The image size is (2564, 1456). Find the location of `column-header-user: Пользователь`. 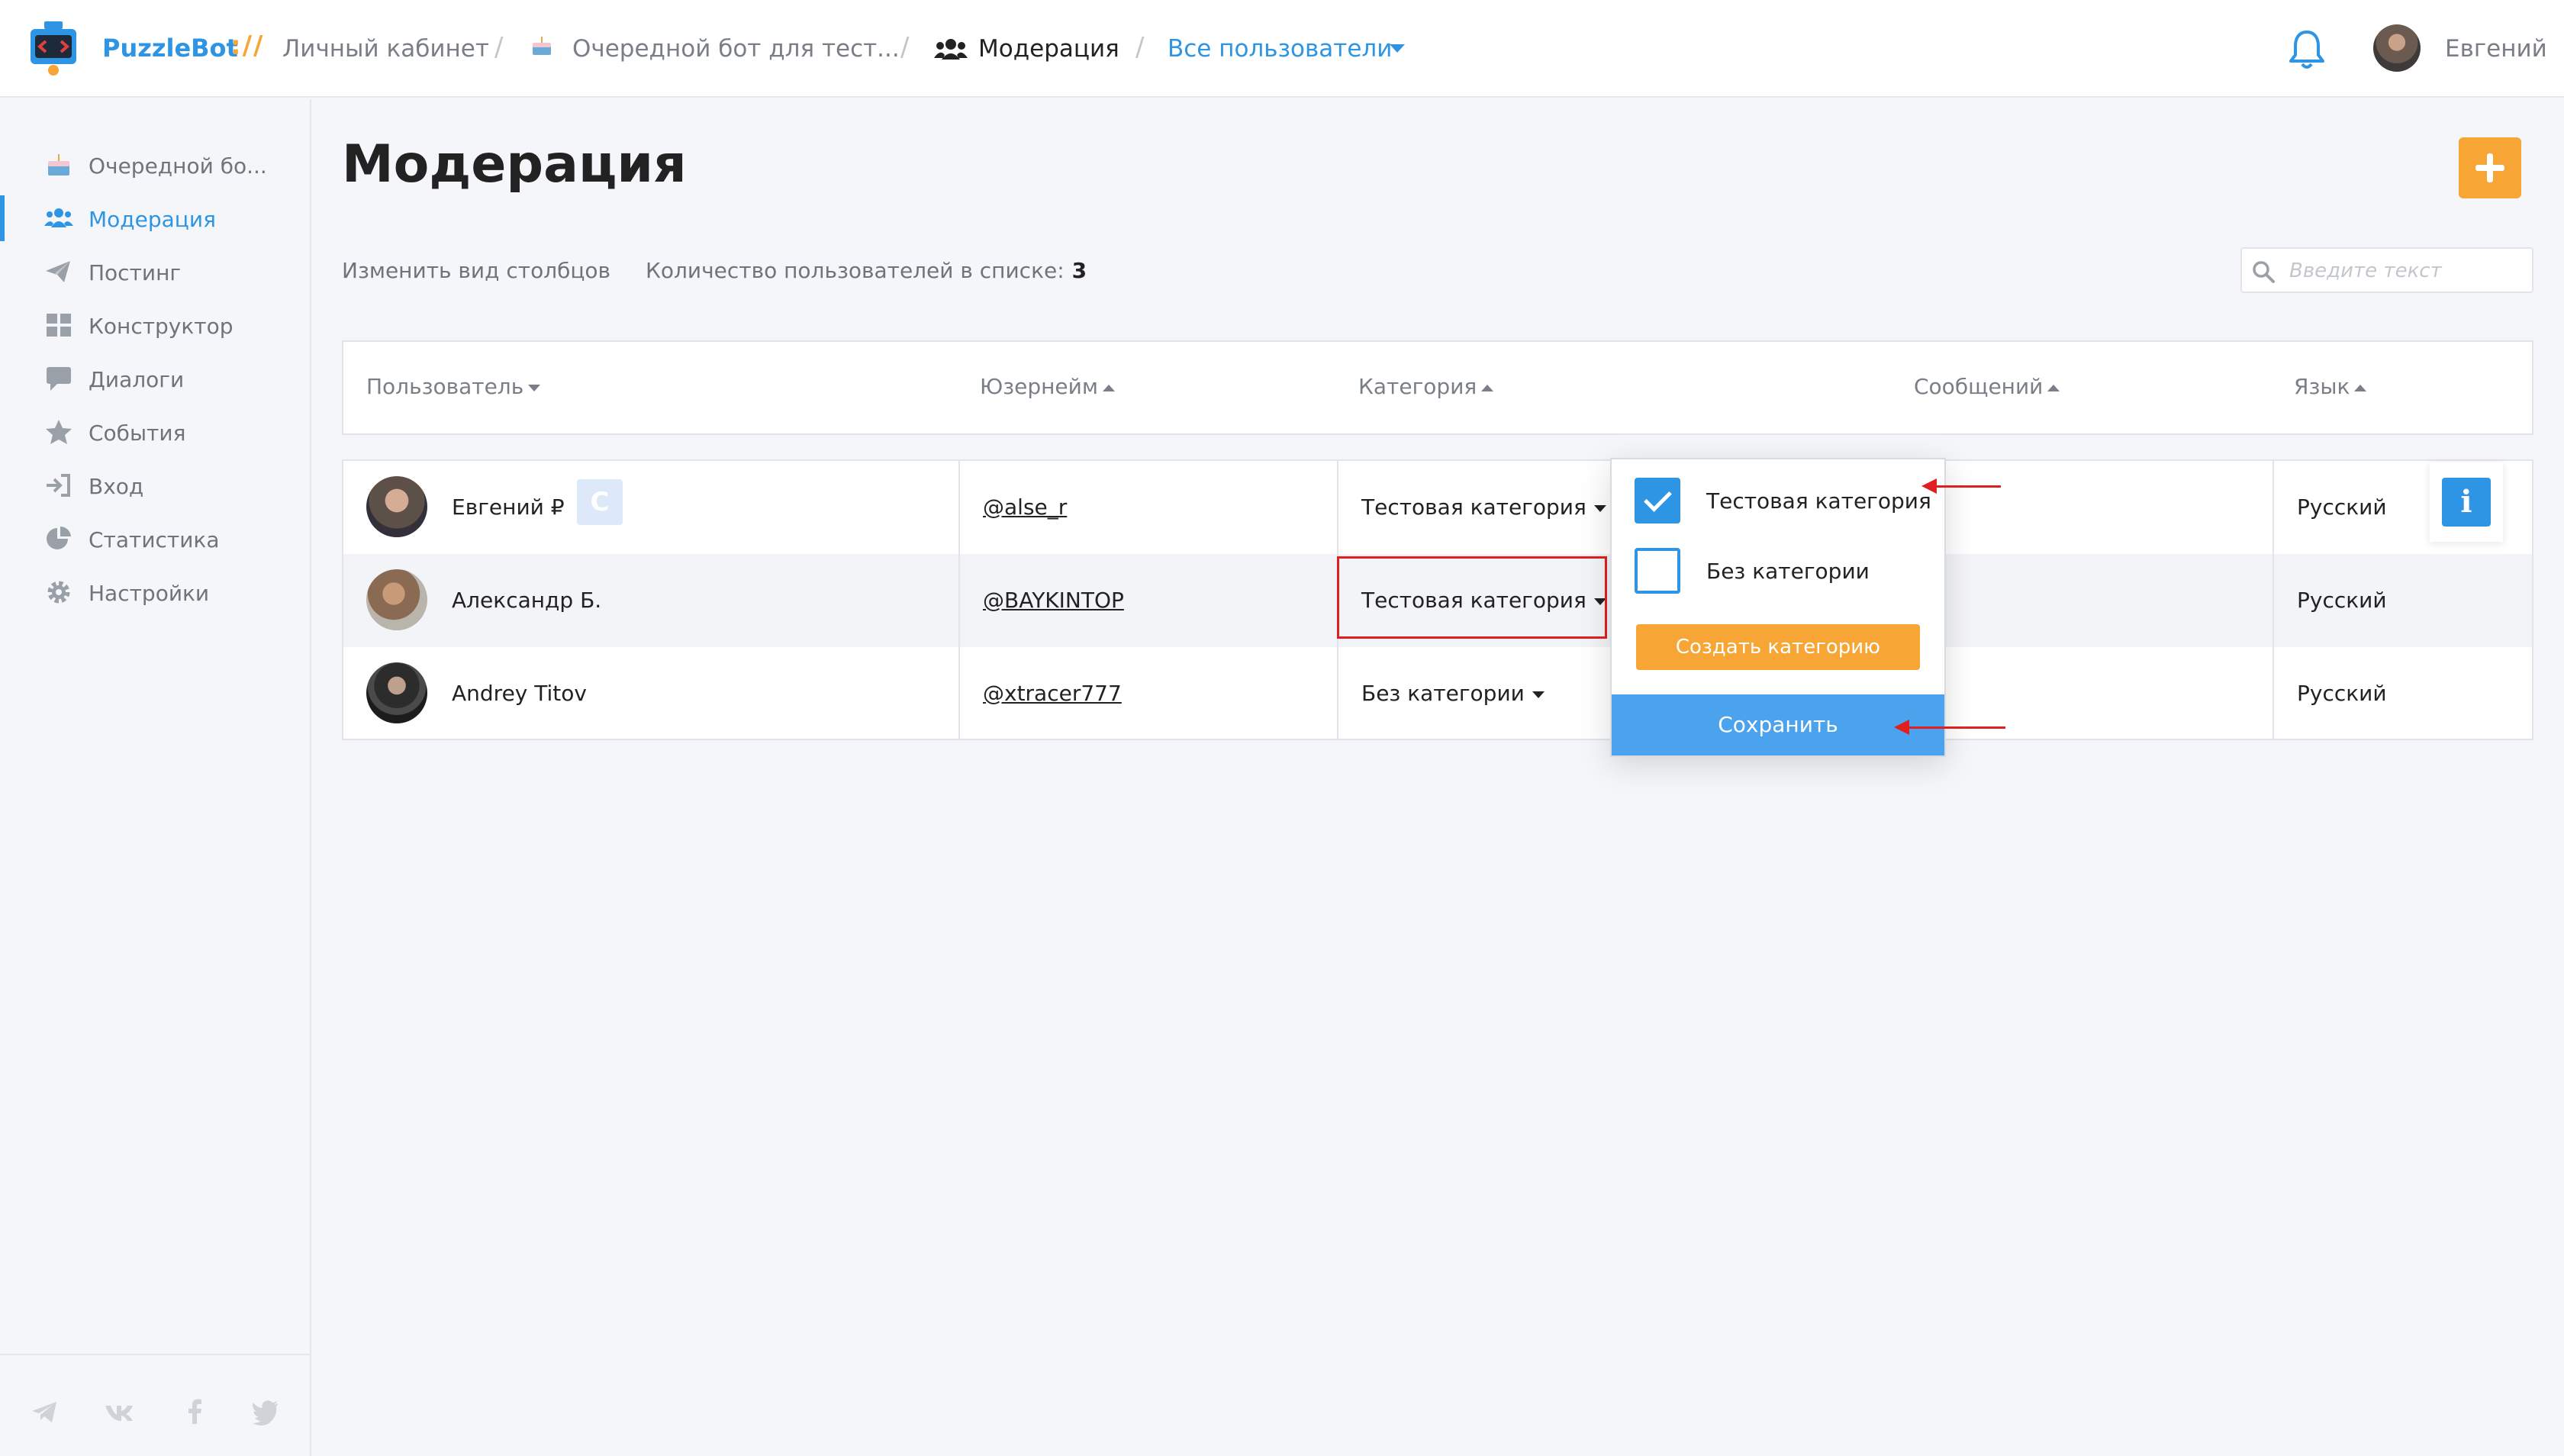

column-header-user: Пользователь is located at coordinates (453, 386).